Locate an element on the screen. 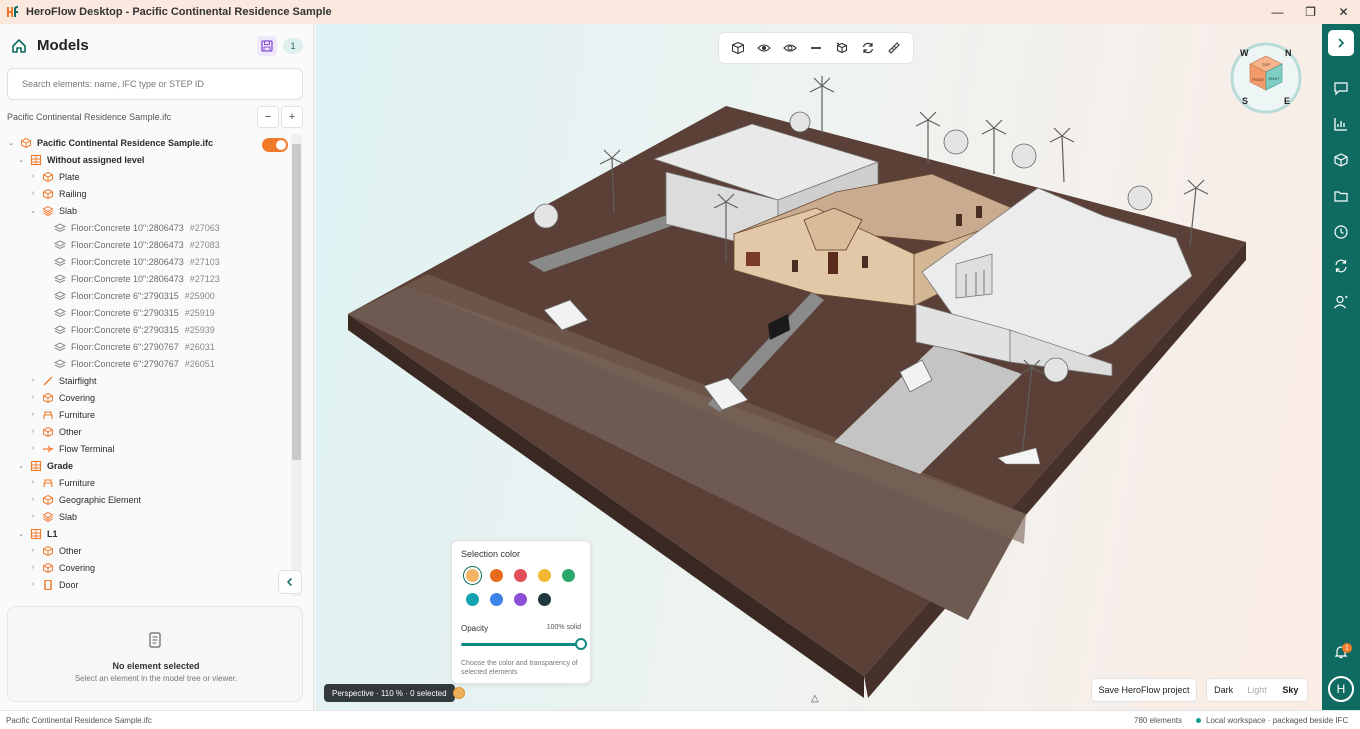 The height and width of the screenshot is (729, 1360). refresh-icon is located at coordinates (868, 48).